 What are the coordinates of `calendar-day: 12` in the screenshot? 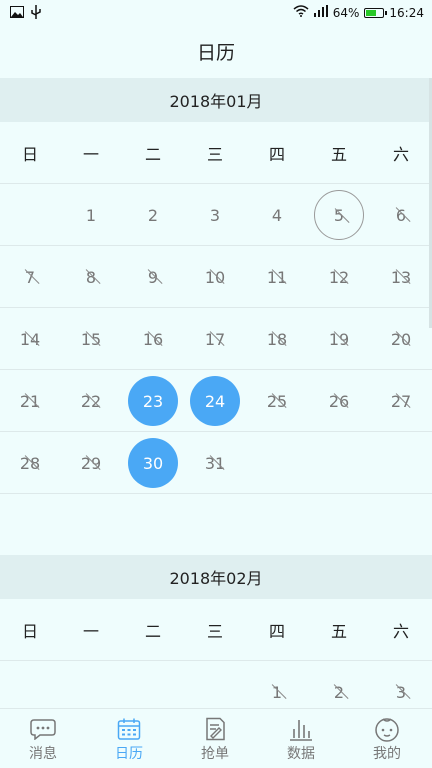 It's located at (339, 277).